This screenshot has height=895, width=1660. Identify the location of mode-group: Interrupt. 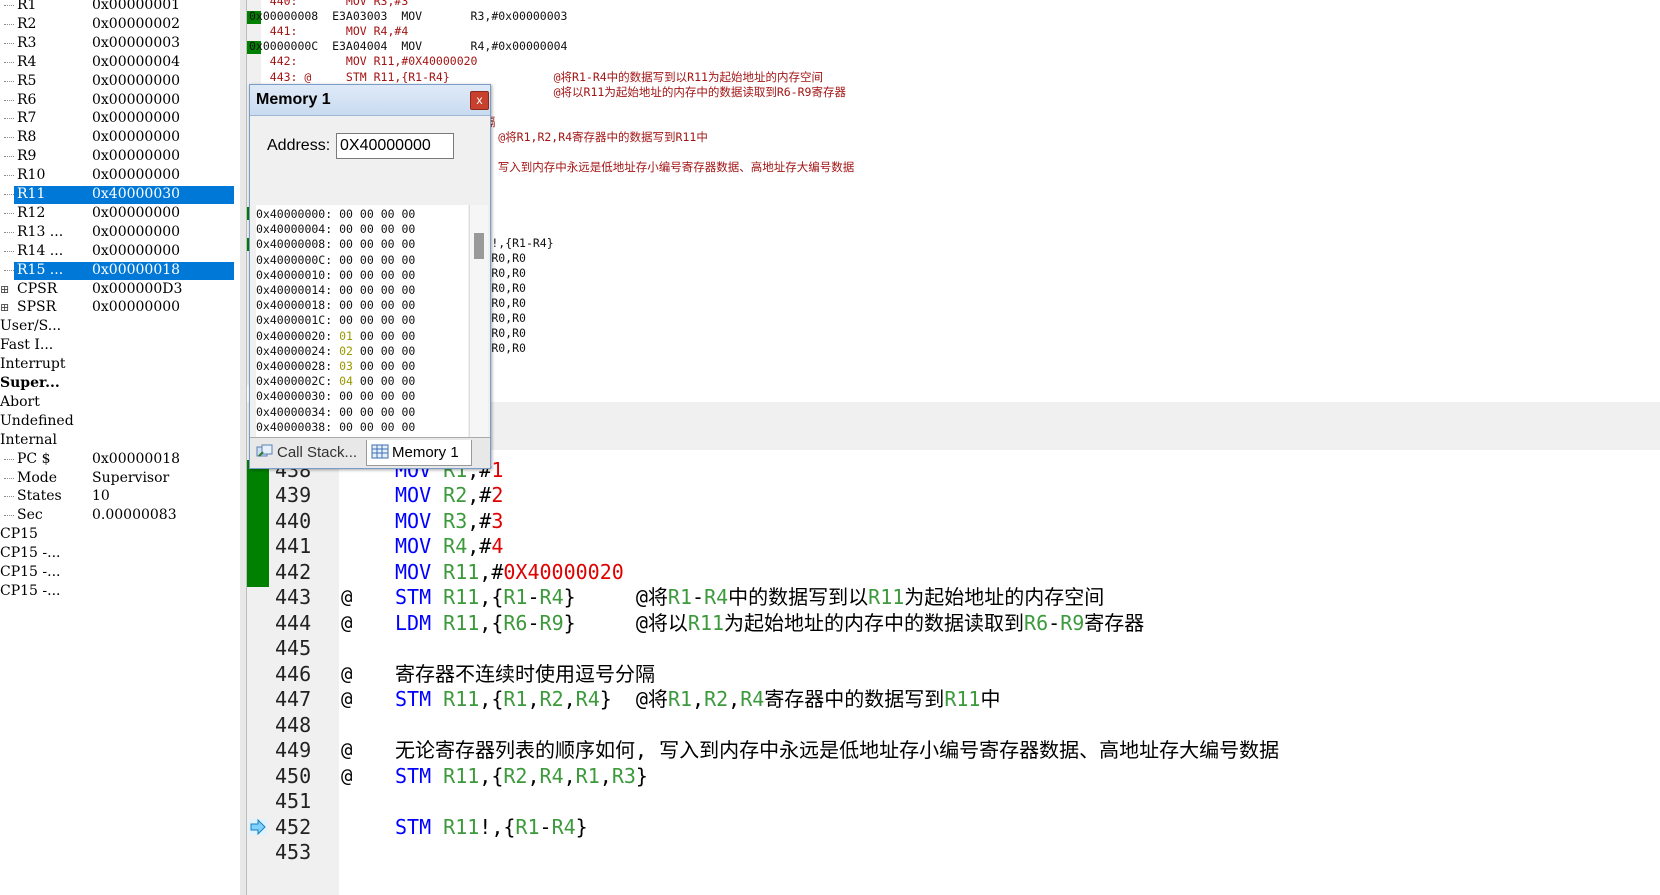
(32, 364).